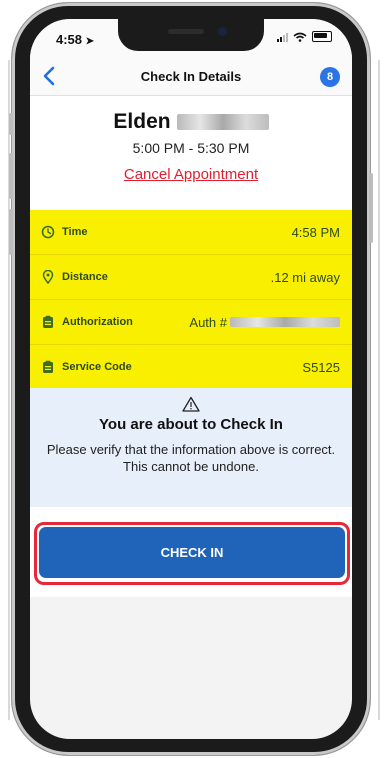 This screenshot has height=758, width=386. Describe the element at coordinates (300, 37) in the screenshot. I see `wifi-icon` at that location.